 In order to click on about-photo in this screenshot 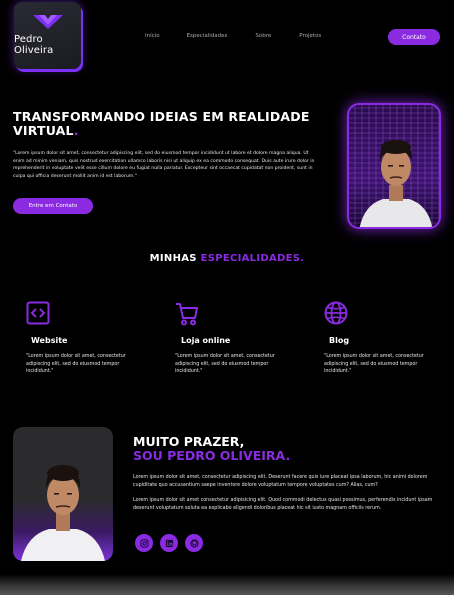, I will do `click(63, 494)`.